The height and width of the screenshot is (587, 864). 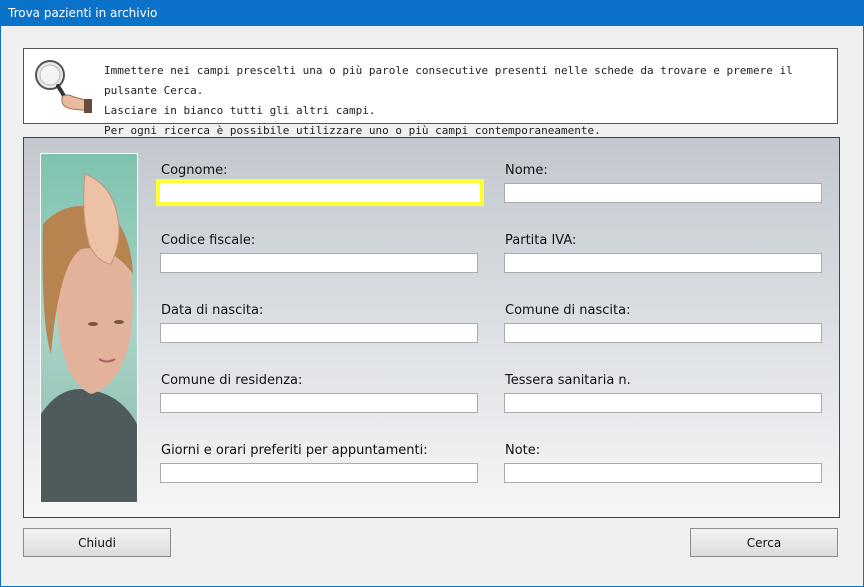 What do you see at coordinates (83, 13) in the screenshot?
I see `window-title: Trova pazienti in archivio` at bounding box center [83, 13].